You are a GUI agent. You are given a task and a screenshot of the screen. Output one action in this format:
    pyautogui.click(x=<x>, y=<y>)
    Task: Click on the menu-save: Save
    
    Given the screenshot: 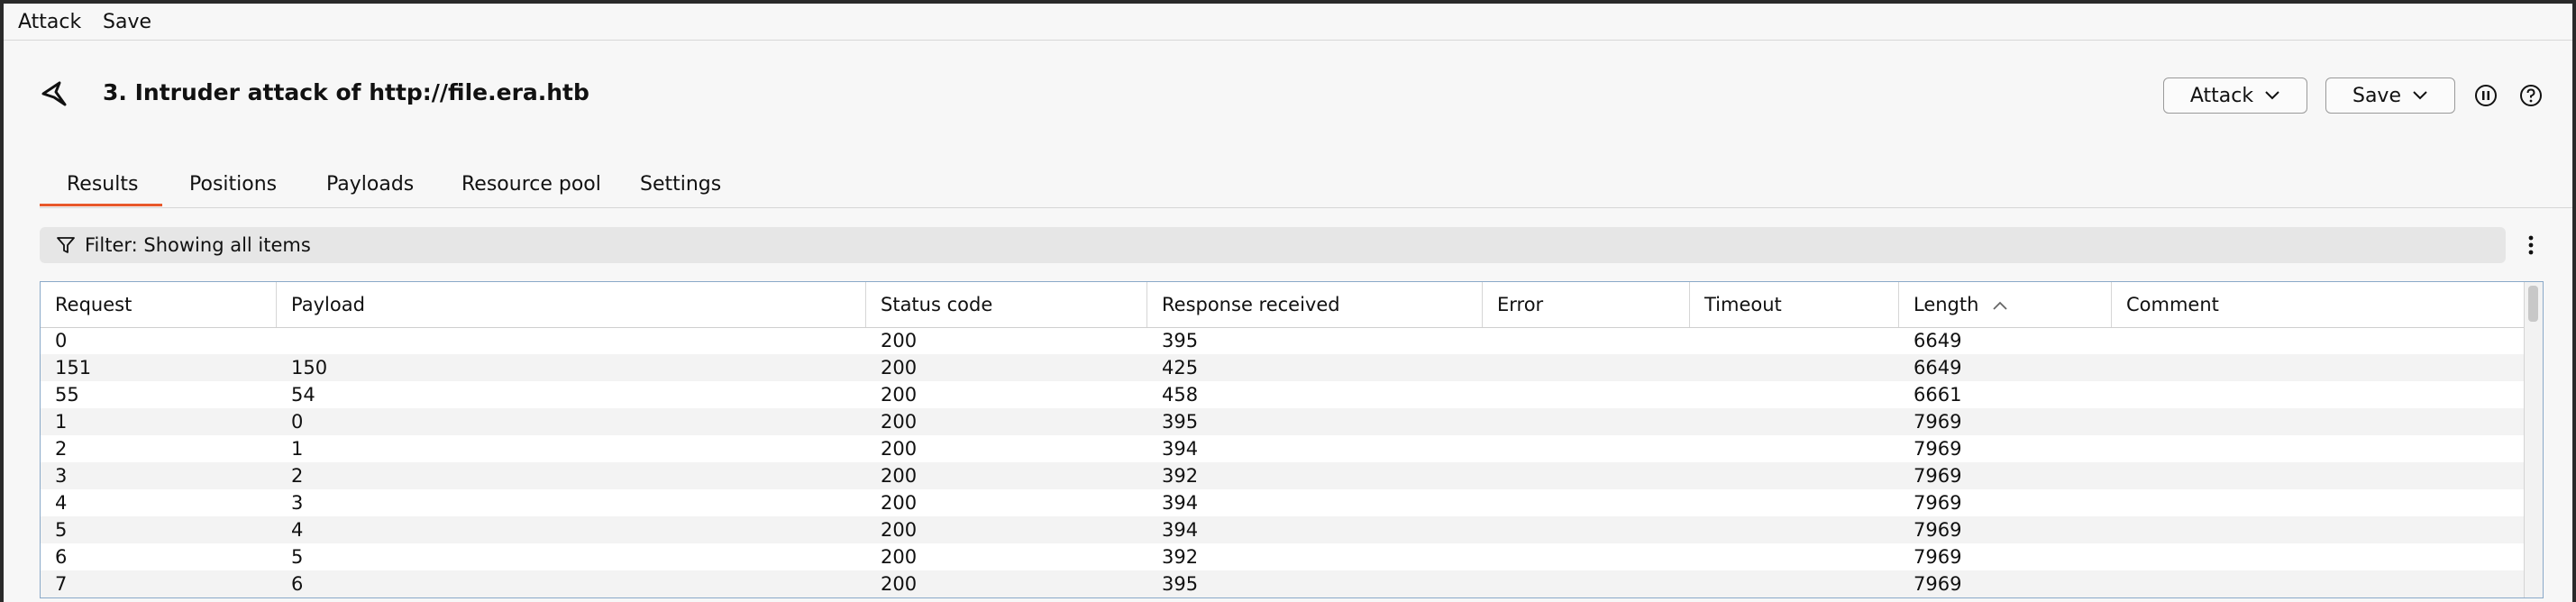 What is the action you would take?
    pyautogui.click(x=127, y=22)
    